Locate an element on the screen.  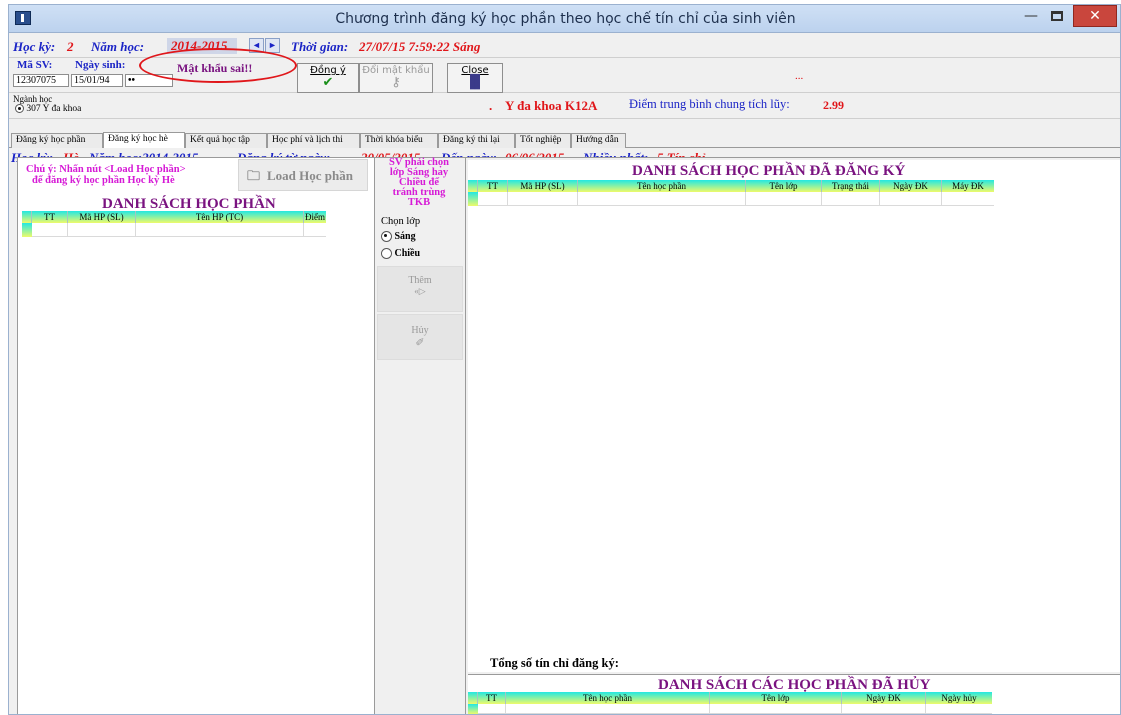
doi-mat-khau-button: Đổi mật khẩu ⚷ is located at coordinates (396, 78).